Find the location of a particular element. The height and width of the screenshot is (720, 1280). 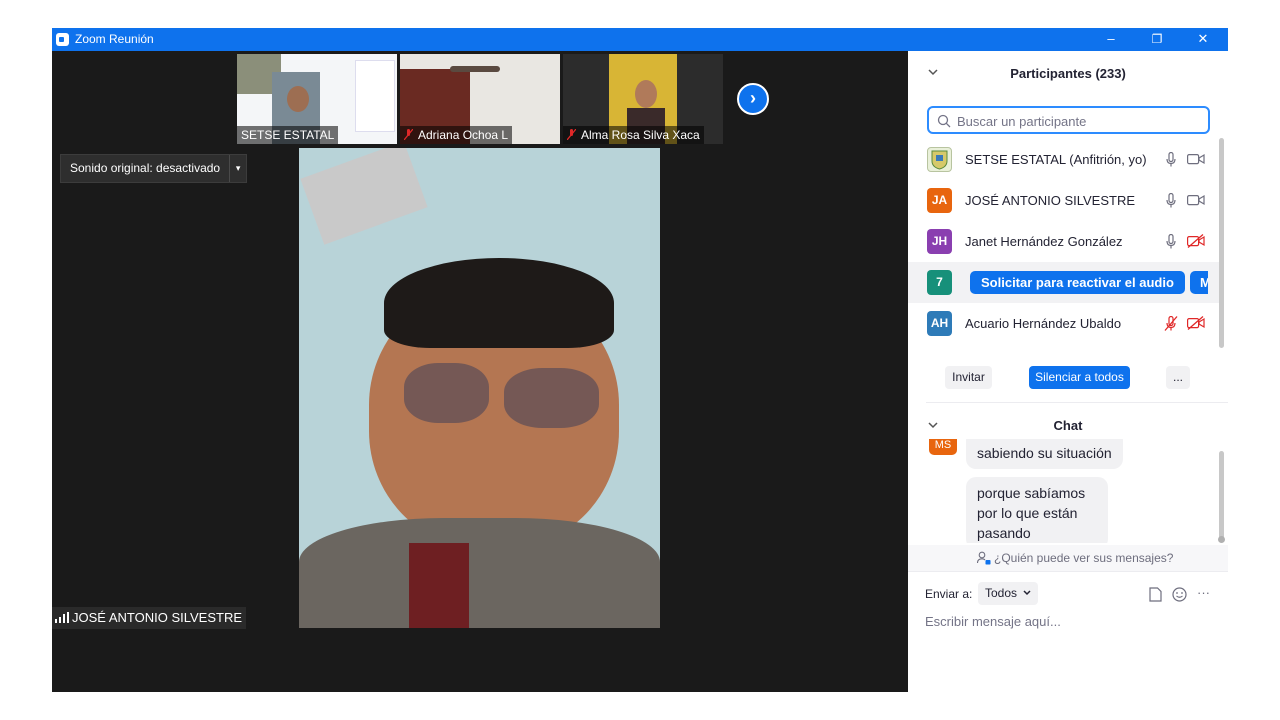

privacy-notice: ¿Quién puede ver sus mensajes? is located at coordinates (1068, 558).